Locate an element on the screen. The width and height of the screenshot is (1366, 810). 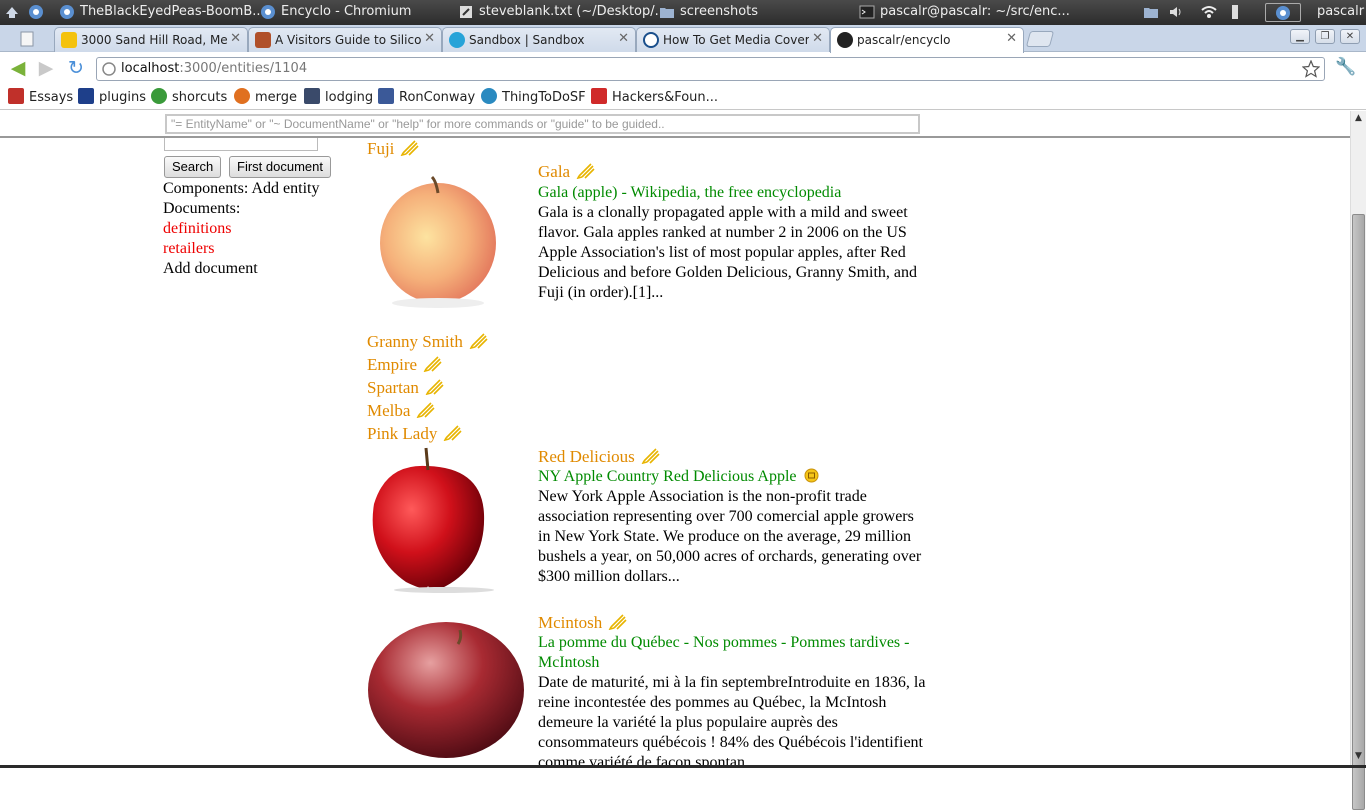
entity-mcintosh: Mcintosh is located at coordinates (583, 623).